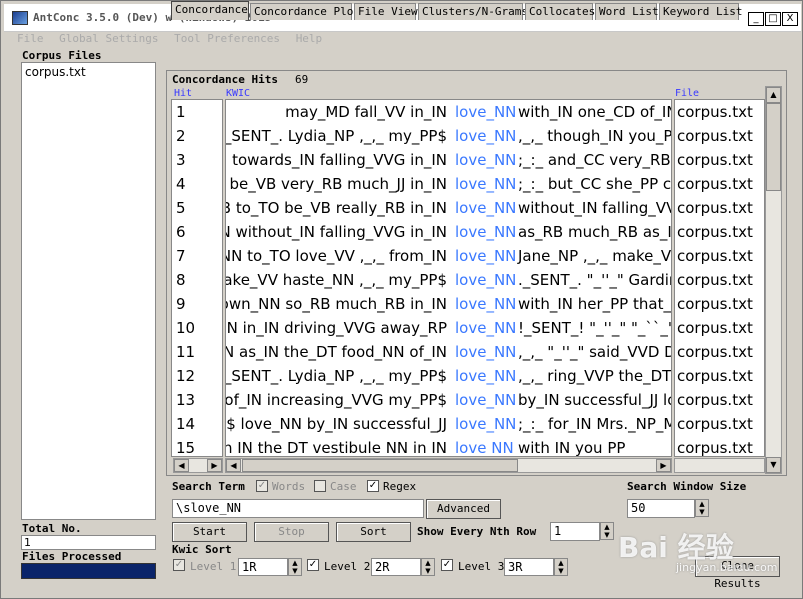 The image size is (803, 599). Describe the element at coordinates (197, 256) in the screenshot. I see `hit-number: 7` at that location.